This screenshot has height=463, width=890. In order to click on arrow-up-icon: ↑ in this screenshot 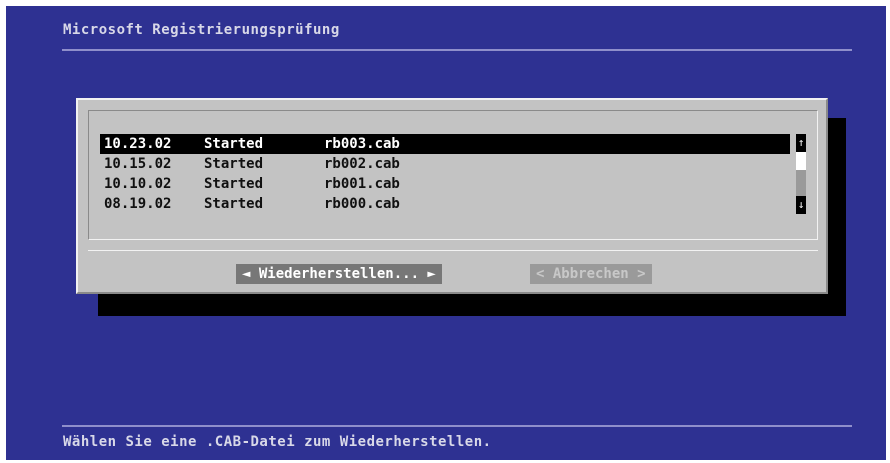, I will do `click(801, 143)`.